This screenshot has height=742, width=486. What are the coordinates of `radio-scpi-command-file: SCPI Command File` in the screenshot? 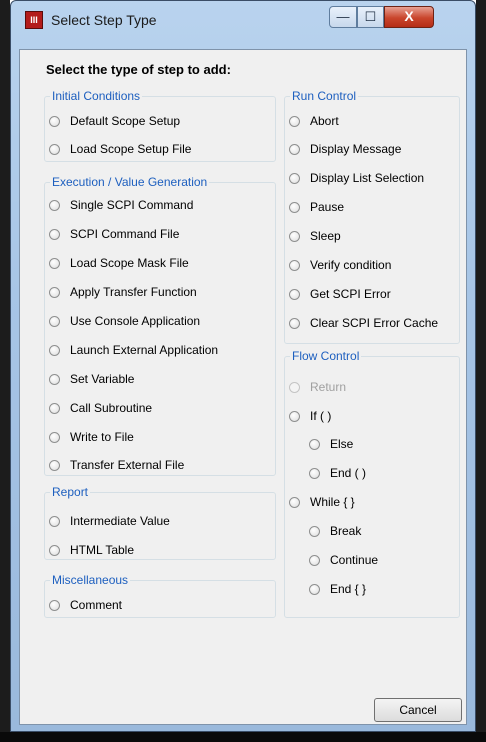 It's located at (114, 234).